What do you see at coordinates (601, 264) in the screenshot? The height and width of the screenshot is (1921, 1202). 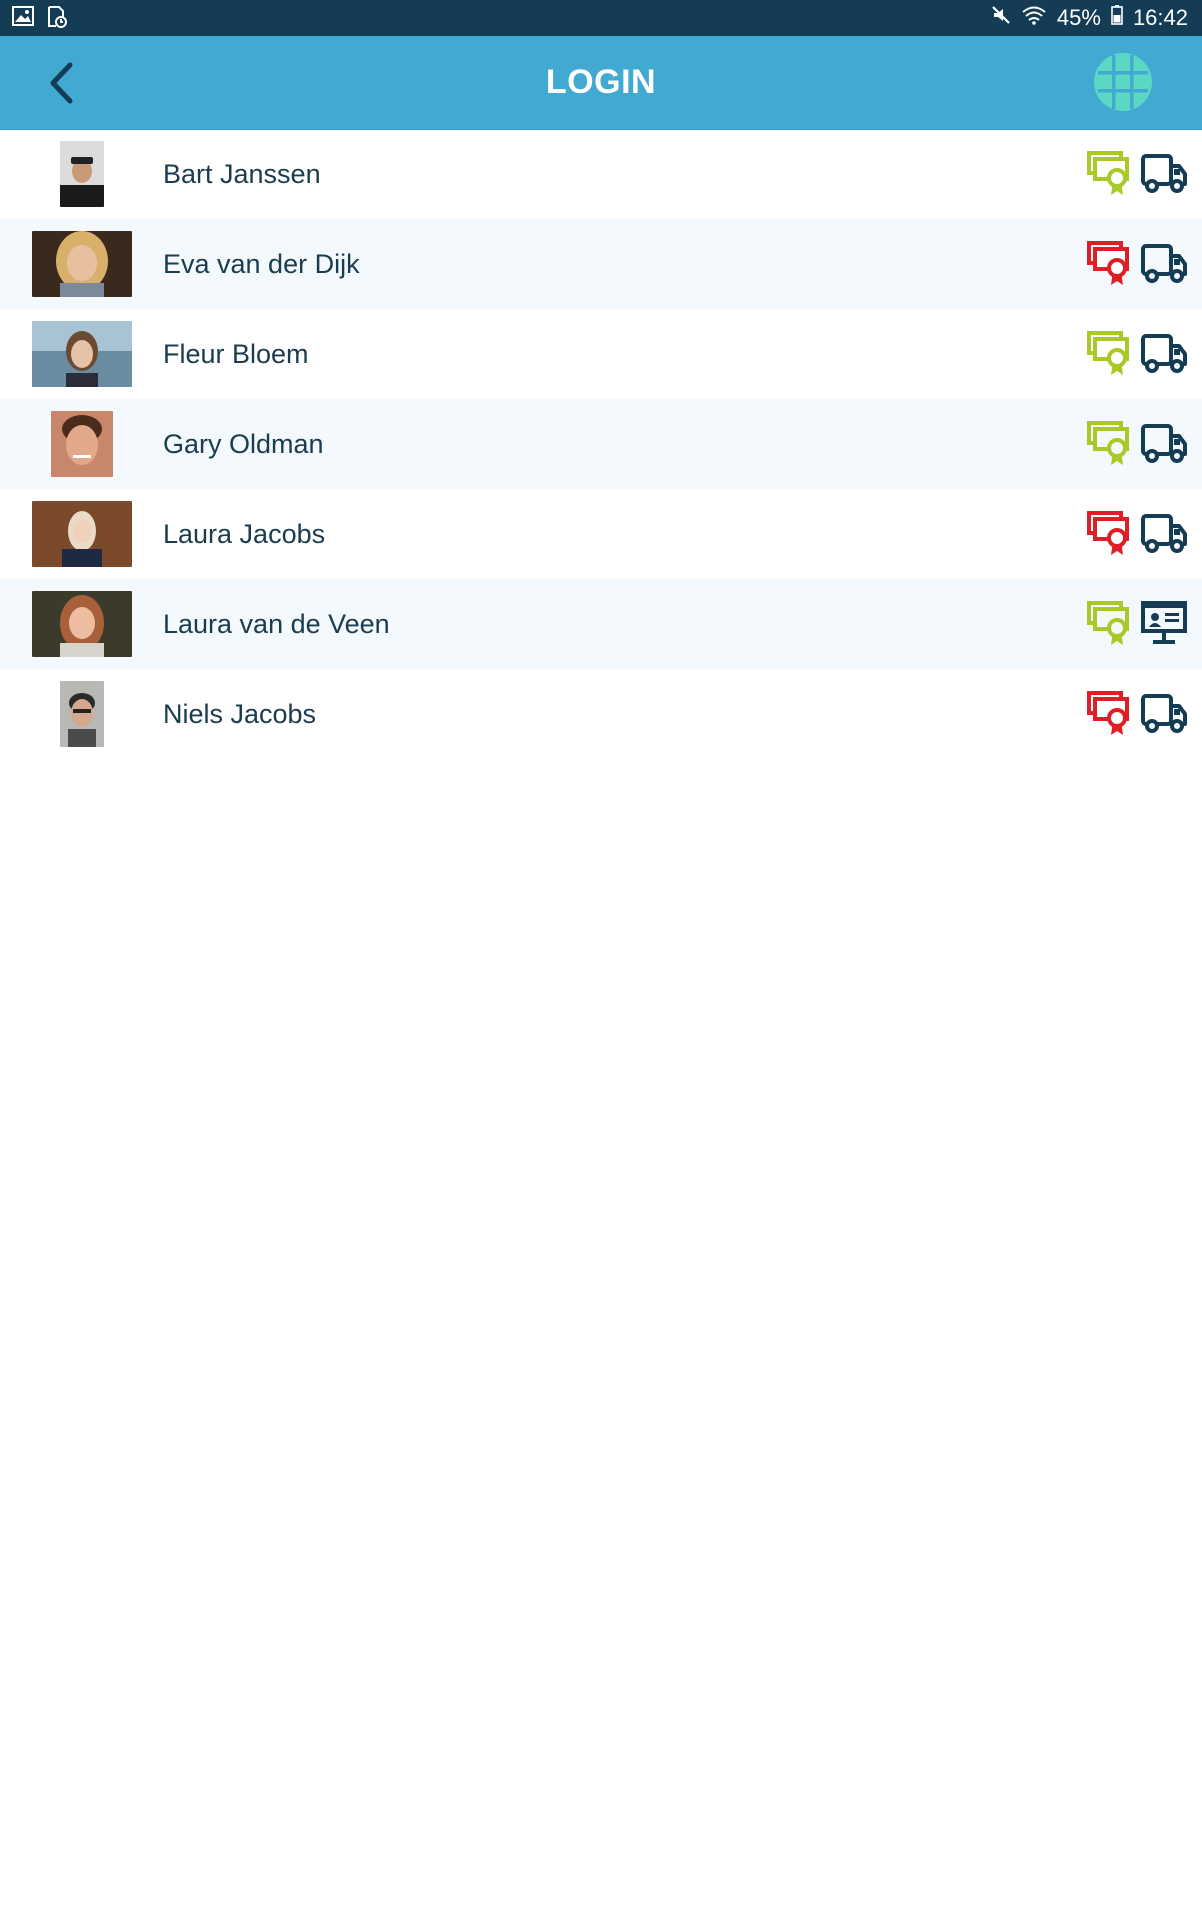 I see `list-item: Eva van der Dijk` at bounding box center [601, 264].